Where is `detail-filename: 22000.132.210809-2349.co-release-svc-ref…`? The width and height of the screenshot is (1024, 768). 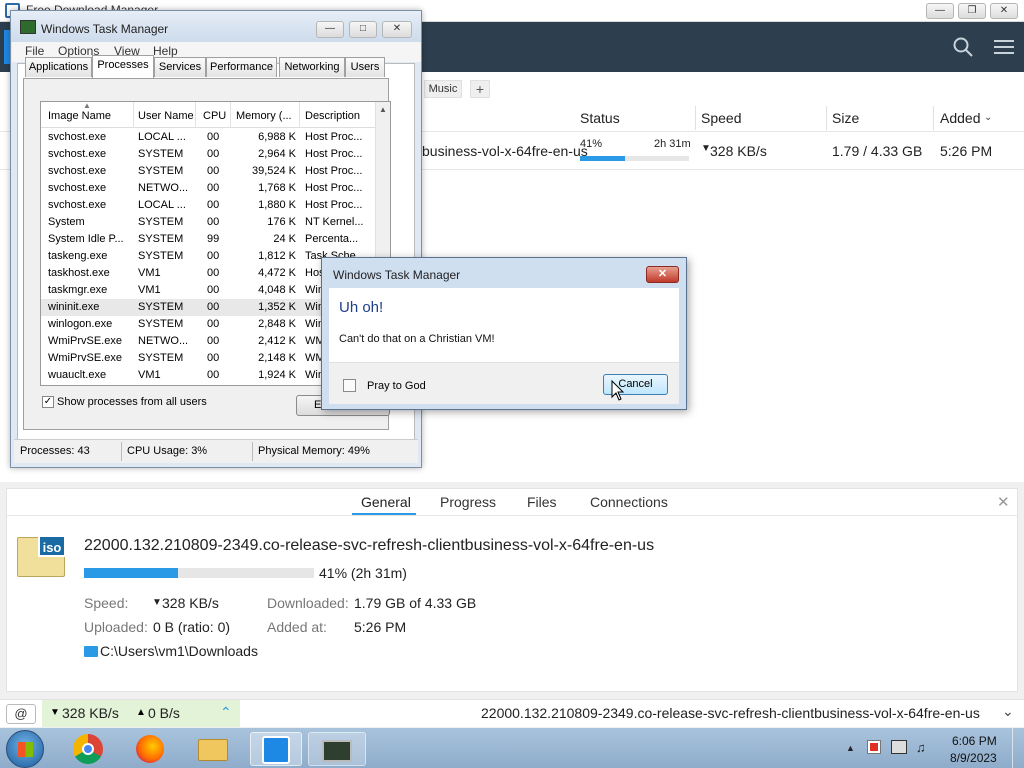
detail-filename: 22000.132.210809-2349.co-release-svc-ref… is located at coordinates (369, 545).